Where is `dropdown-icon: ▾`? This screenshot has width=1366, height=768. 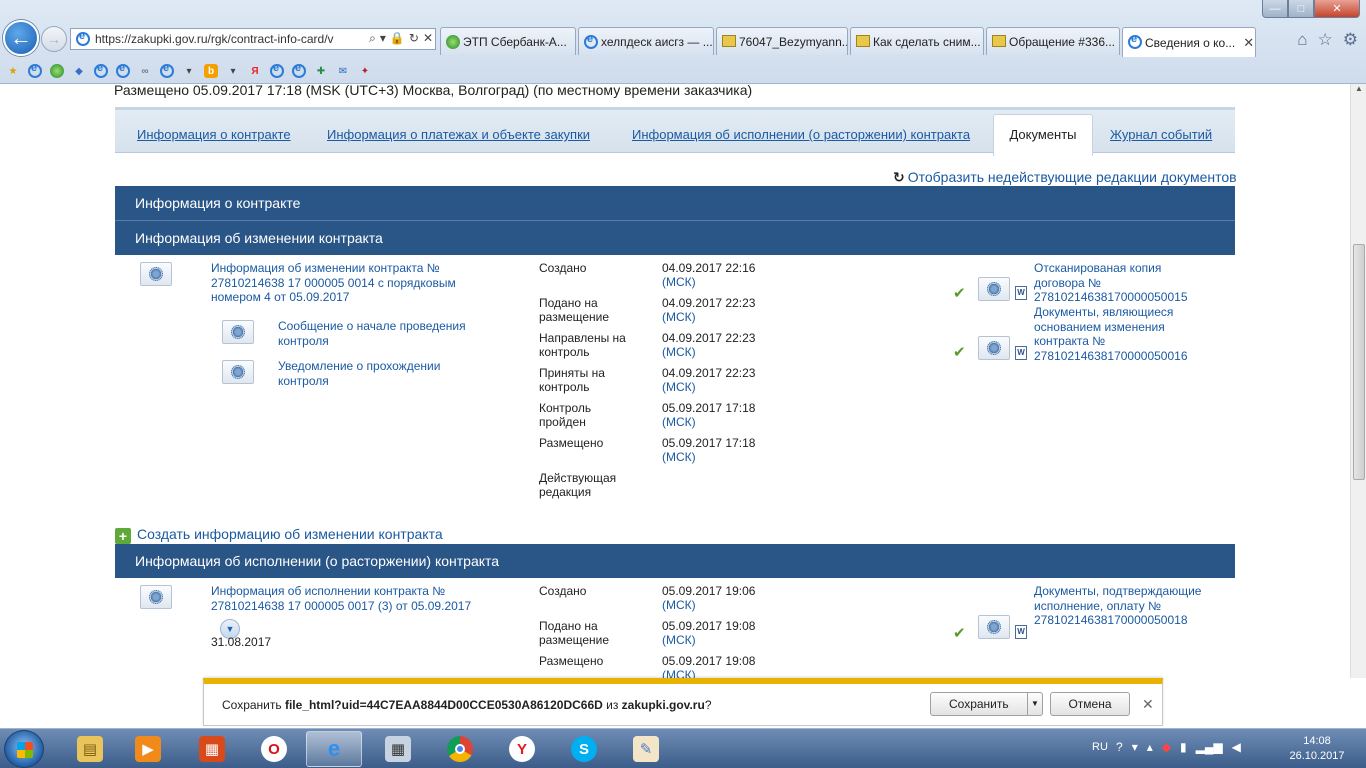
dropdown-icon: ▾ is located at coordinates (383, 38).